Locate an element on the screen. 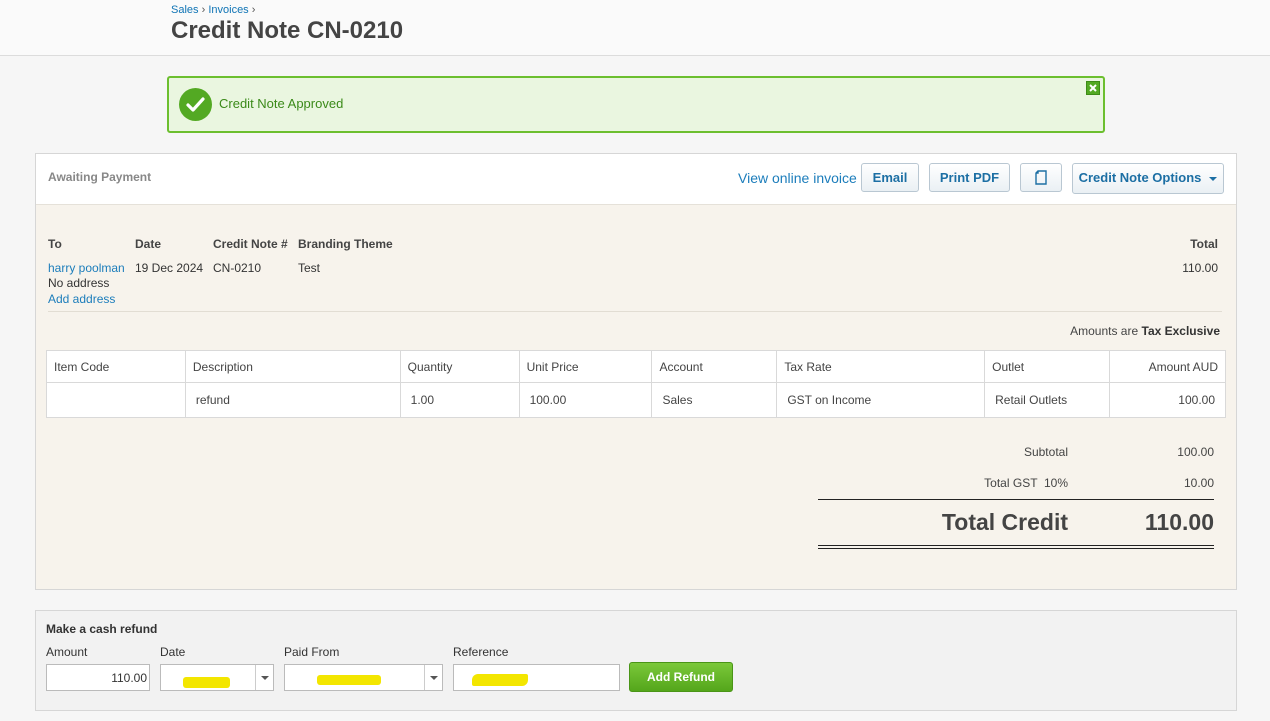 Image resolution: width=1270 pixels, height=721 pixels. reference-label: Reference is located at coordinates (481, 652).